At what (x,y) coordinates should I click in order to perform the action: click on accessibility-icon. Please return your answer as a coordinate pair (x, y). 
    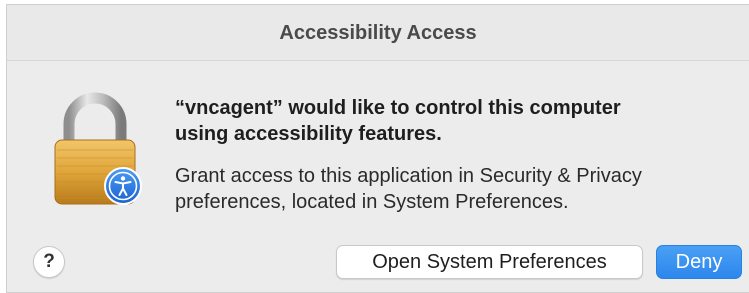
    Looking at the image, I should click on (123, 186).